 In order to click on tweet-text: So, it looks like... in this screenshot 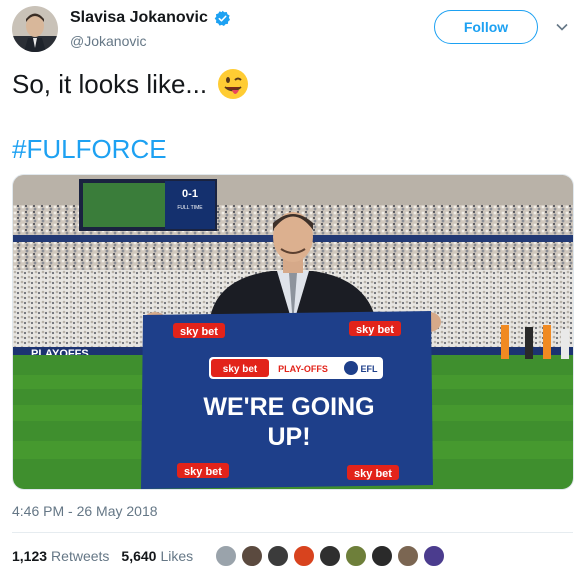, I will do `click(110, 83)`.